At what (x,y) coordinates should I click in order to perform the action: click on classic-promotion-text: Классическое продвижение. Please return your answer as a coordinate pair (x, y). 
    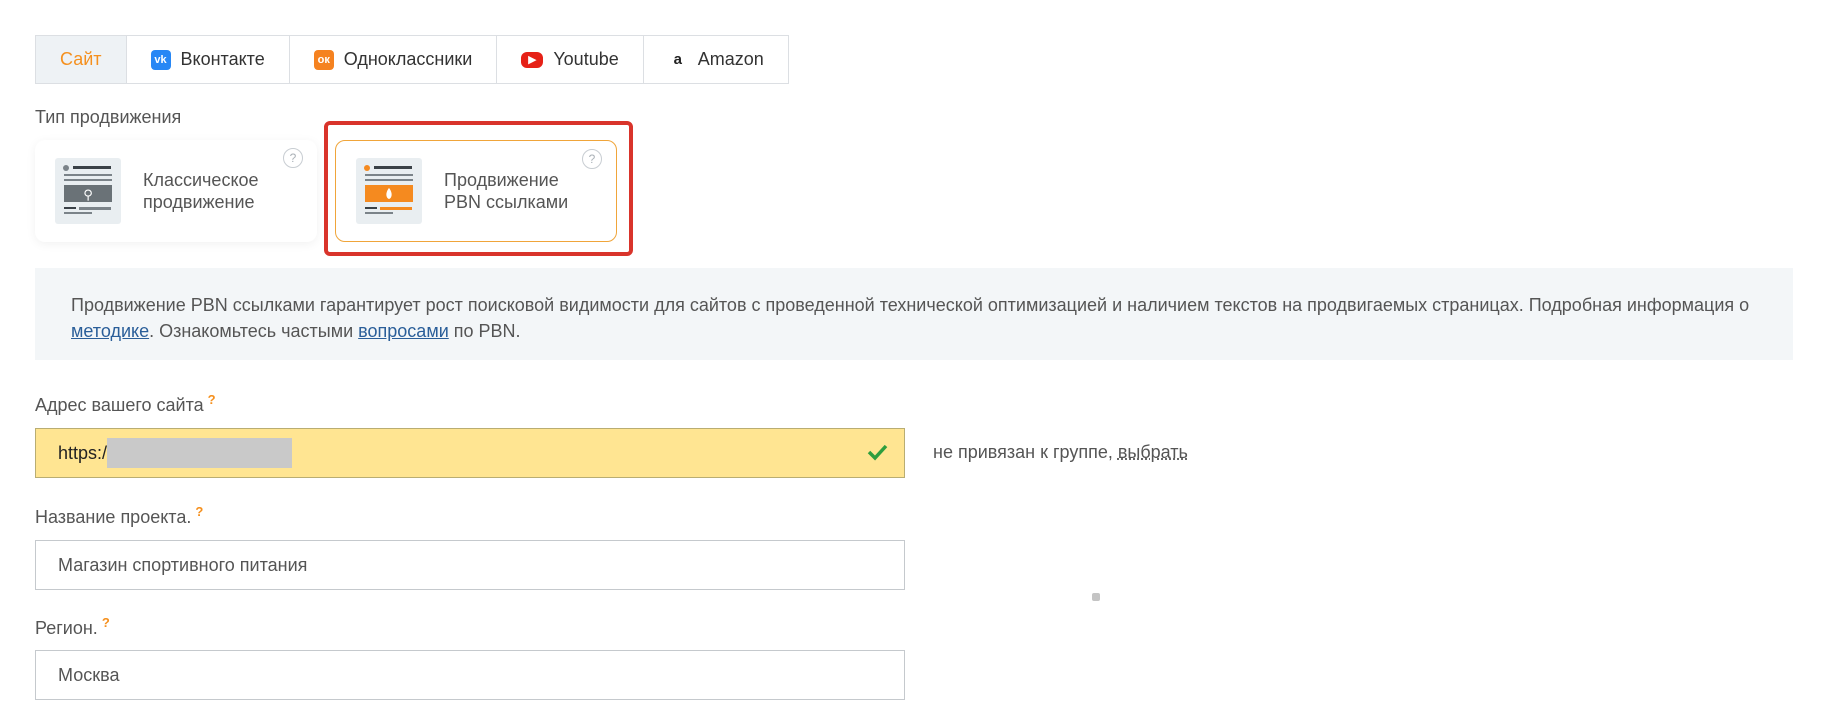
    Looking at the image, I should click on (201, 191).